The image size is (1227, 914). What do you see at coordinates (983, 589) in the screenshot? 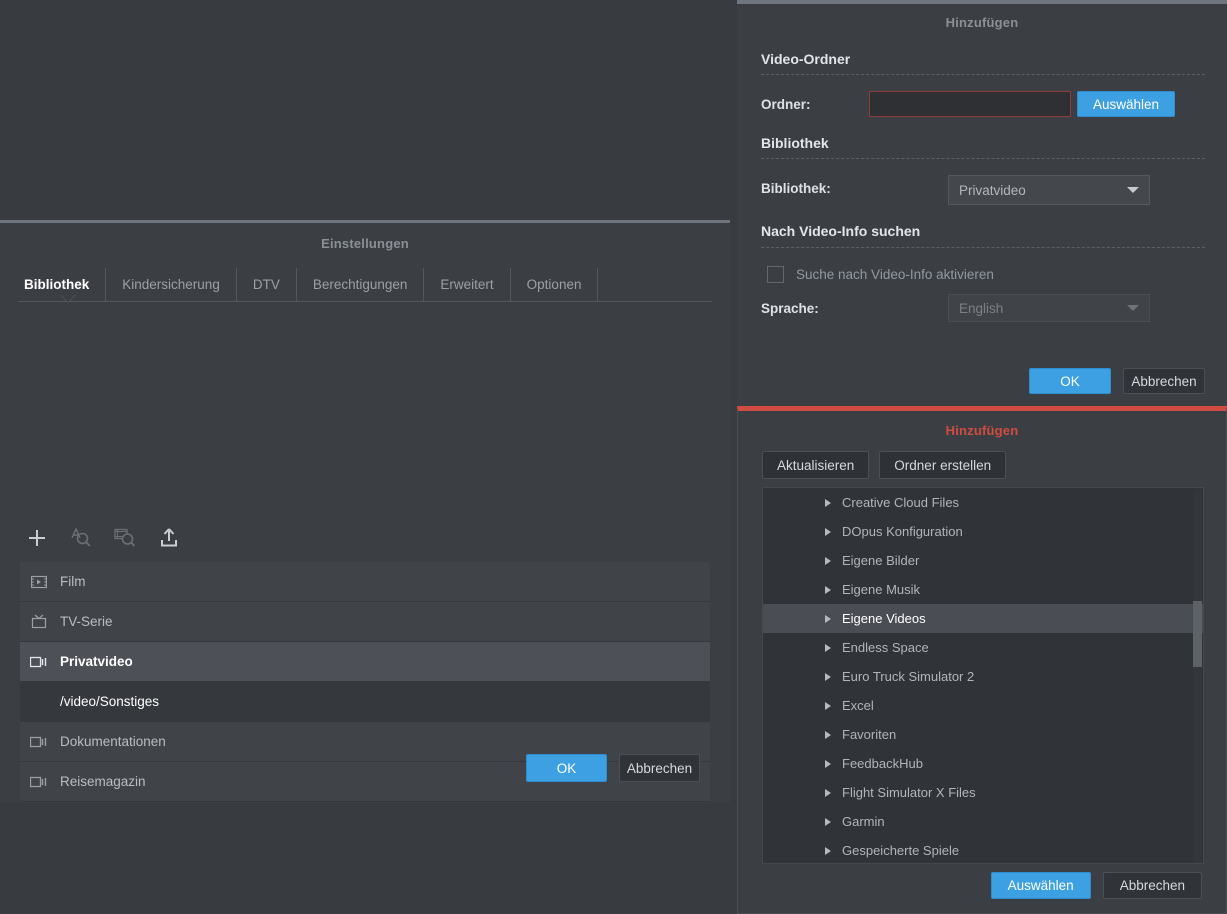
I see `tree-item: Eigene Musik` at bounding box center [983, 589].